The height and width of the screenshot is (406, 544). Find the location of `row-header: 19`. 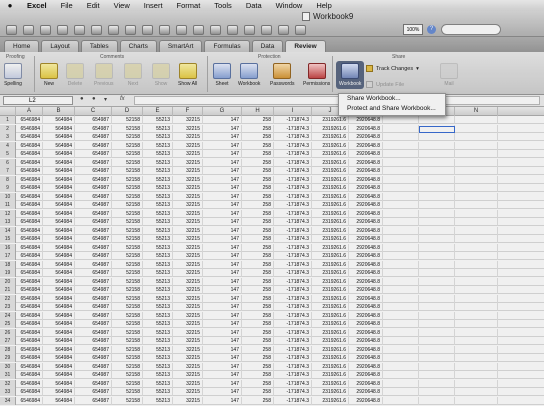

row-header: 19 is located at coordinates (8, 273).